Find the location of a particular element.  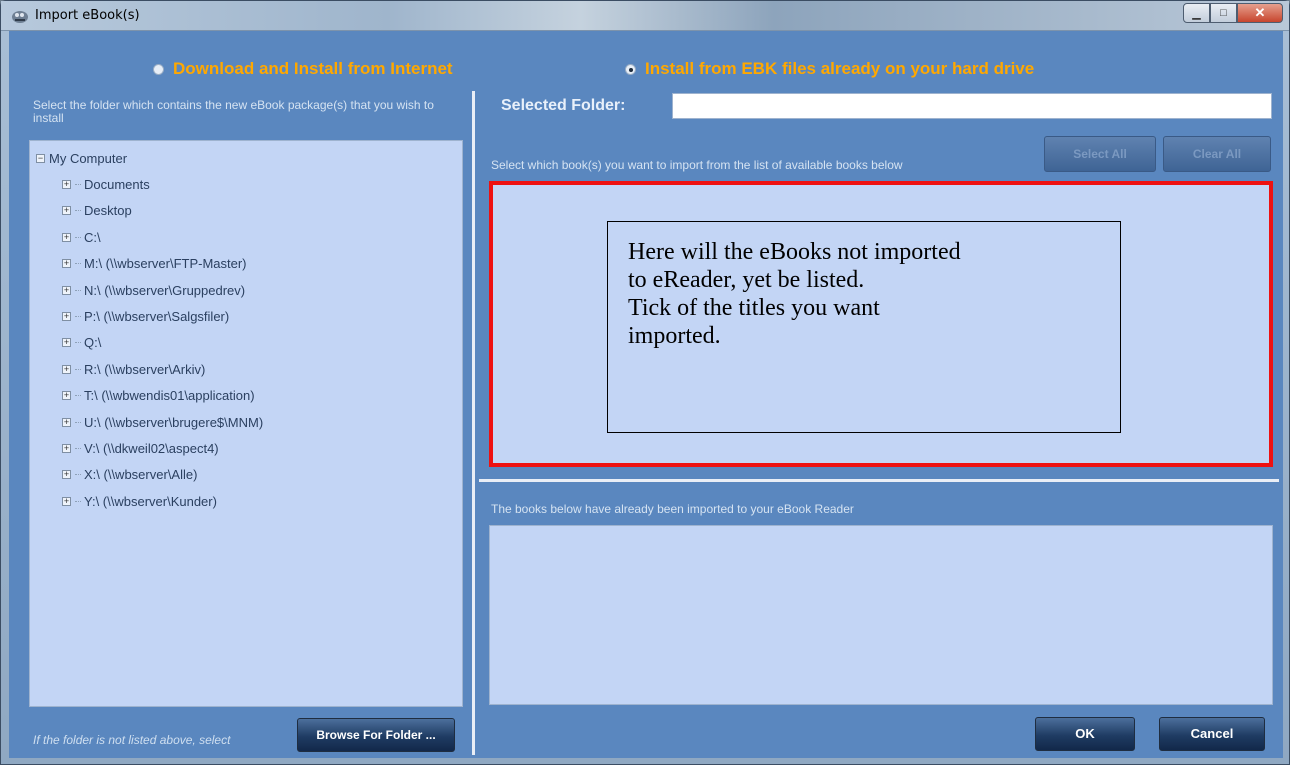

note-line: imported. is located at coordinates (674, 336).